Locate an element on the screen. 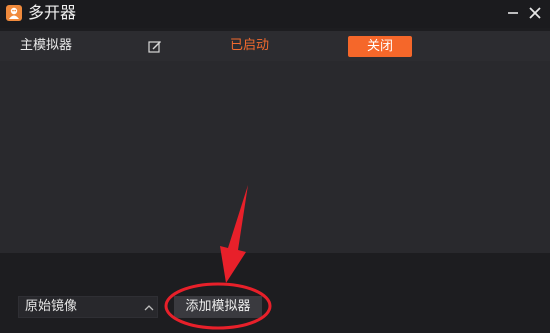 The width and height of the screenshot is (550, 333). mirror-select-value: 原始镜像 is located at coordinates (51, 306).